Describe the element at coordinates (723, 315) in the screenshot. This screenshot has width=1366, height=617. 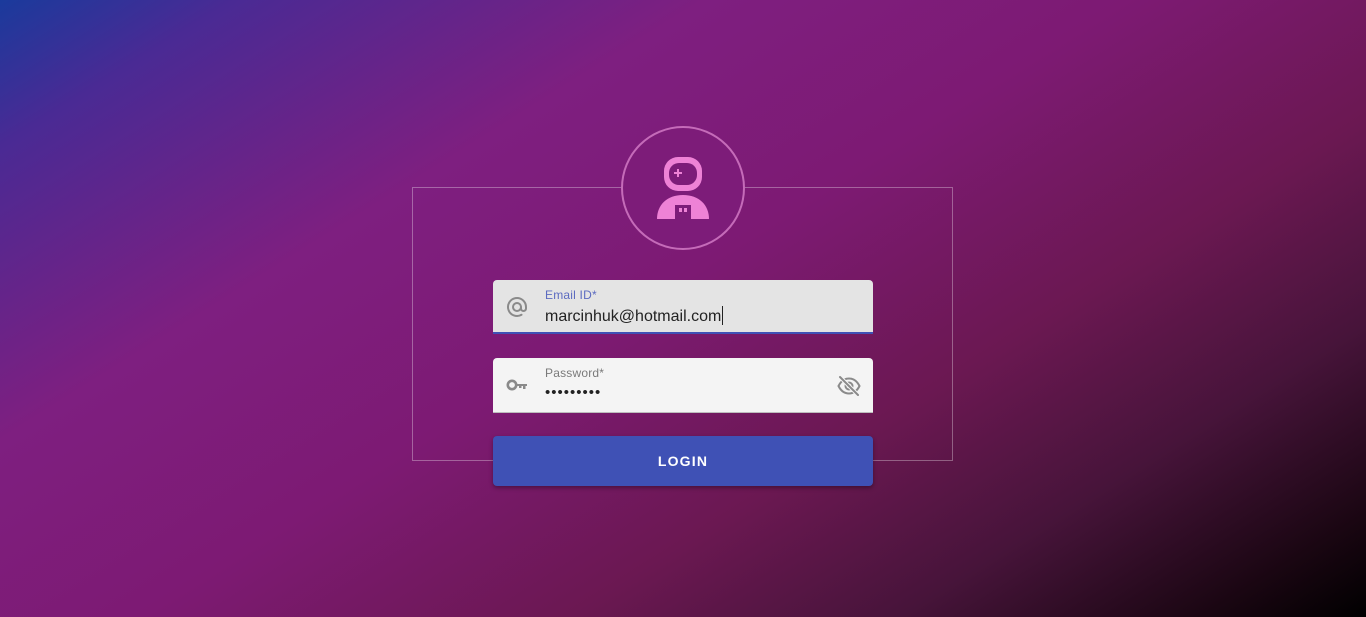
I see `text-caret` at that location.